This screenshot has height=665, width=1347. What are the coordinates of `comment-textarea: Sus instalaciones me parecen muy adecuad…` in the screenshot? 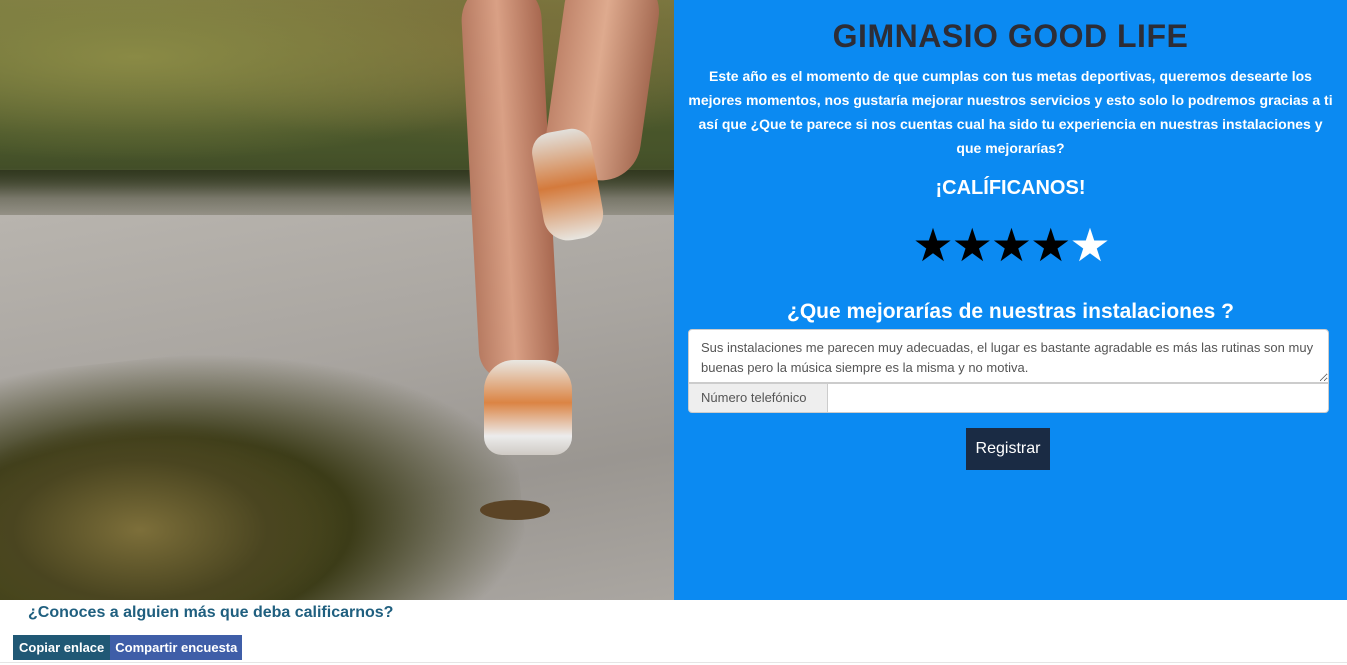 It's located at (1008, 356).